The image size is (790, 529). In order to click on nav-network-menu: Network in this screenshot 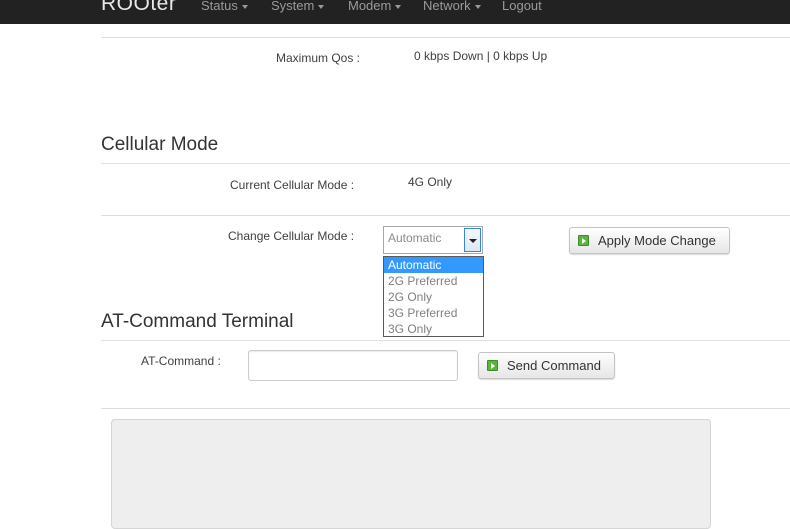, I will do `click(452, 6)`.